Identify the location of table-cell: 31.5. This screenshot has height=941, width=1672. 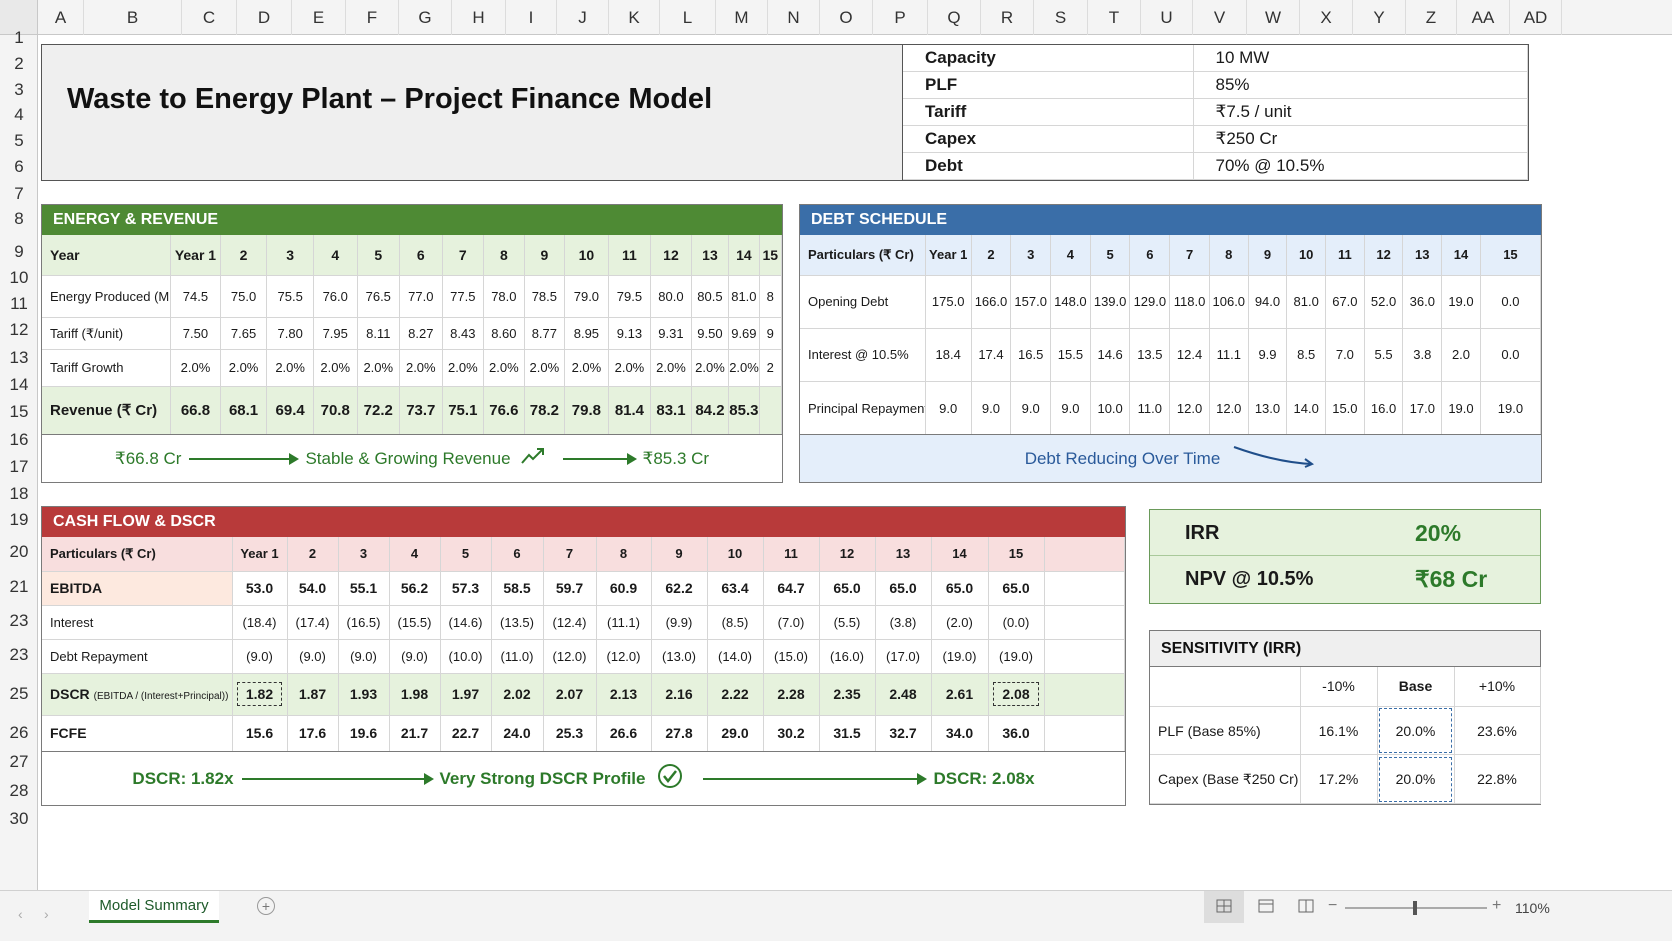
(847, 733).